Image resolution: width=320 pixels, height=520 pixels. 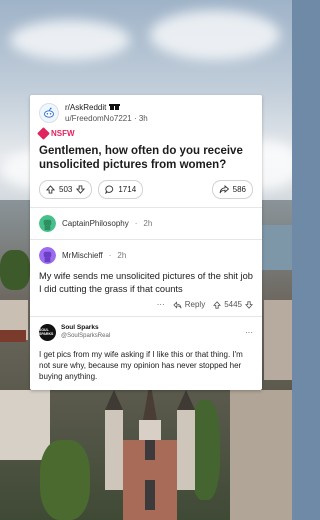 I want to click on soul-sparks-avatar: SOUL SPARKS, so click(x=47, y=332).